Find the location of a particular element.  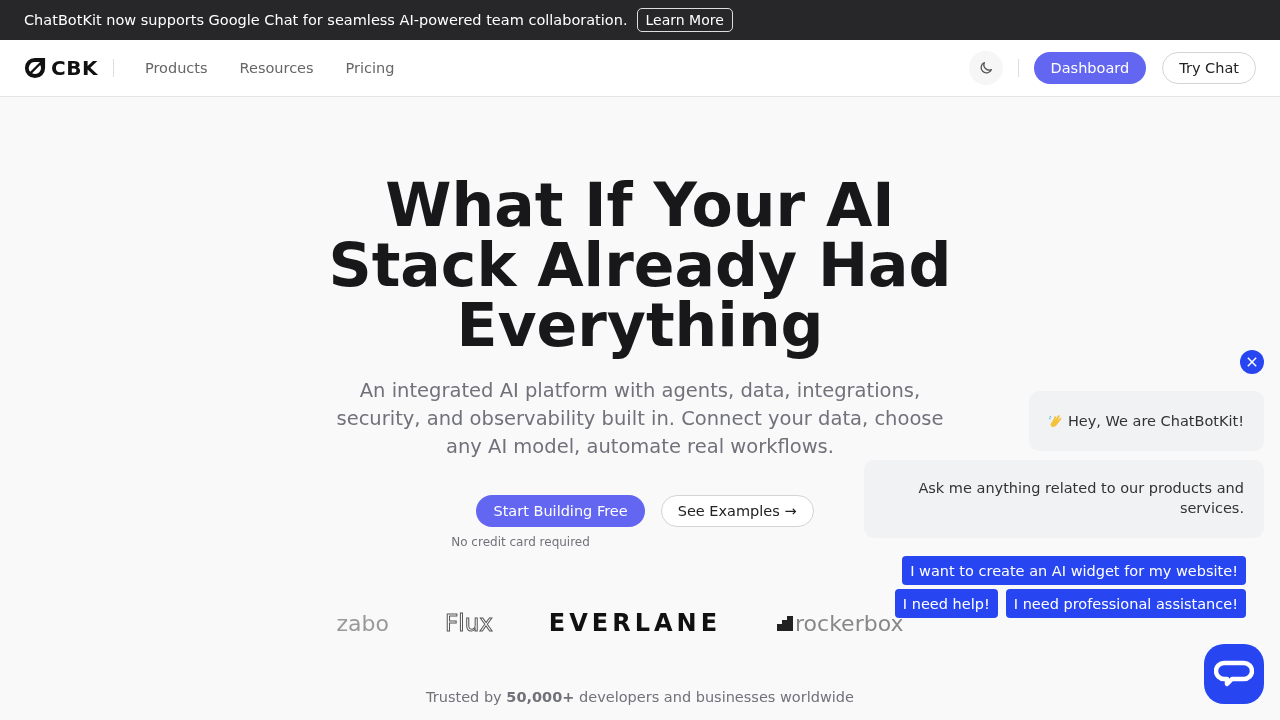

chat-message: Ask me anything related to our products and services. is located at coordinates (1064, 499).